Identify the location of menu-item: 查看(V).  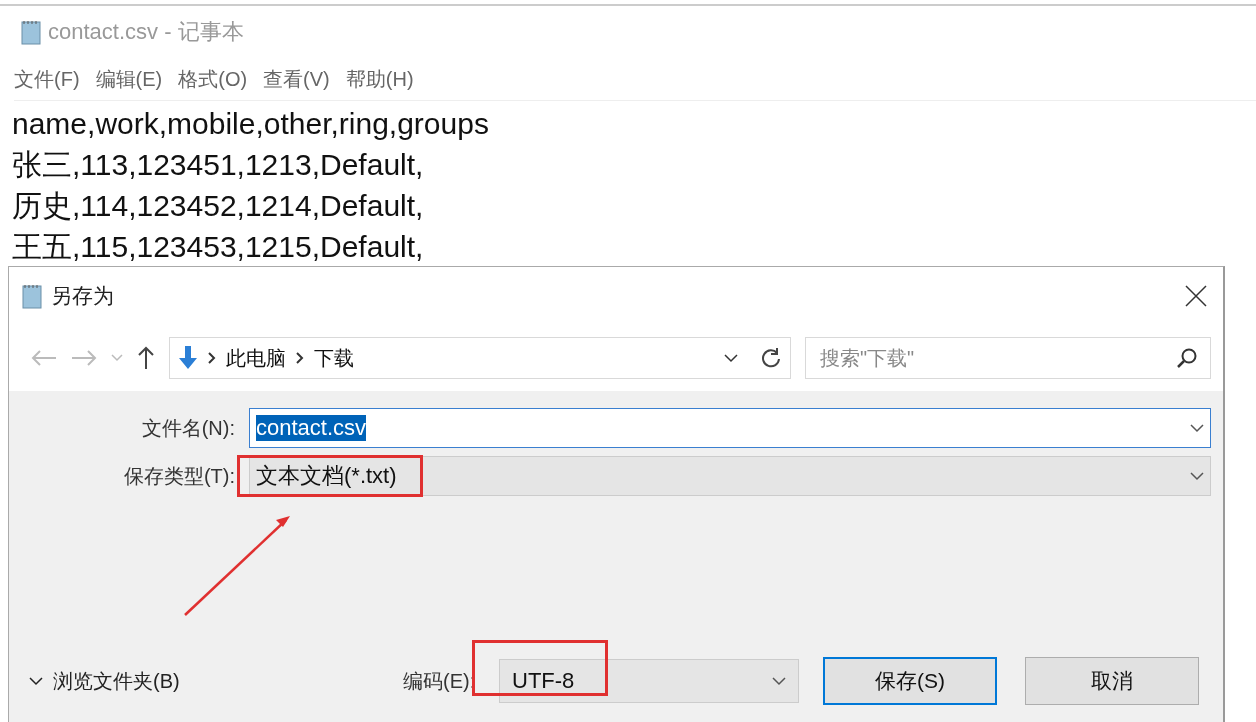
(296, 79).